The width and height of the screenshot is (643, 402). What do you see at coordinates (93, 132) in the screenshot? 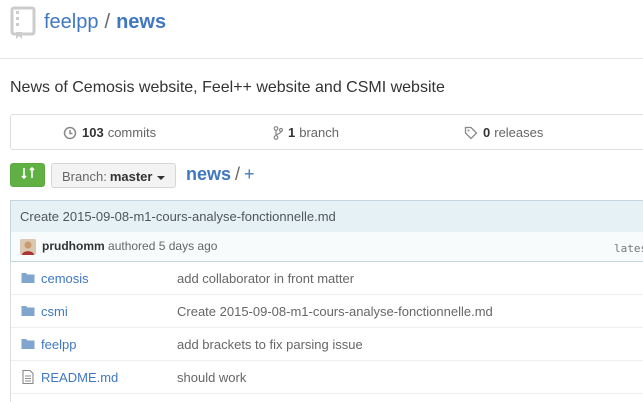
I see `commits-count: 103` at bounding box center [93, 132].